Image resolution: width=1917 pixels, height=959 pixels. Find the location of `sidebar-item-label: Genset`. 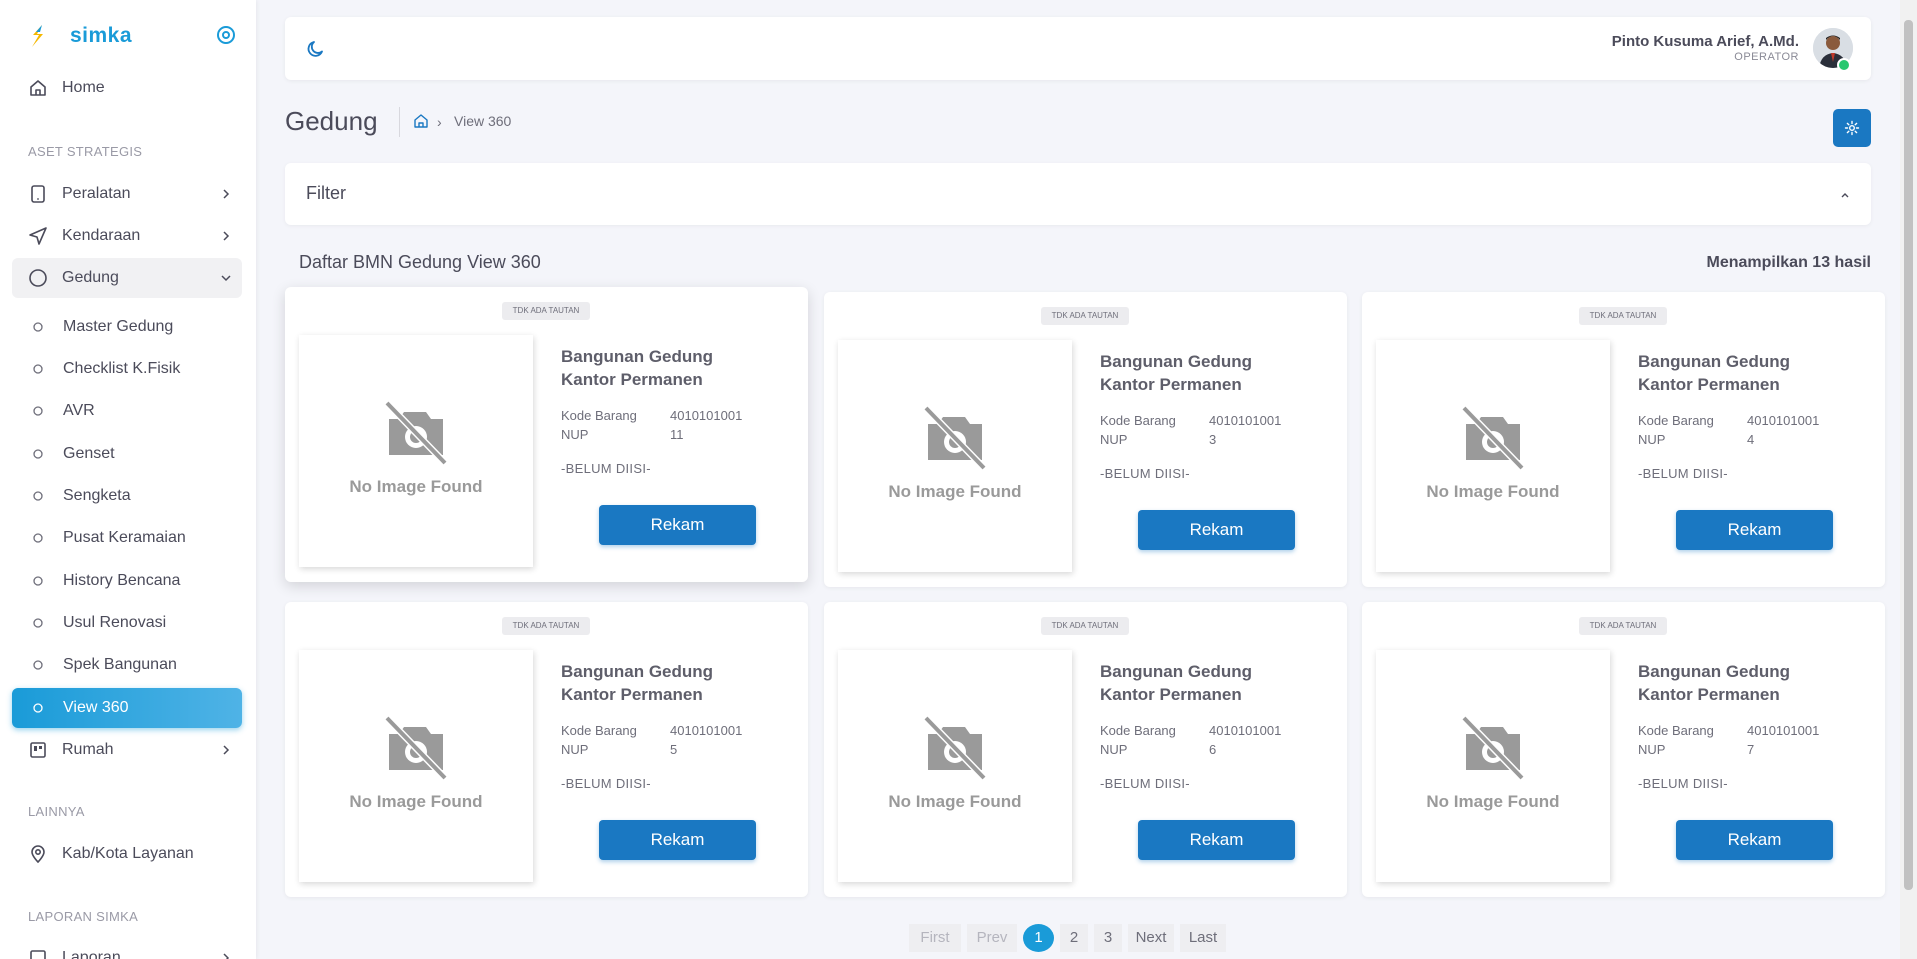

sidebar-item-label: Genset is located at coordinates (89, 453).